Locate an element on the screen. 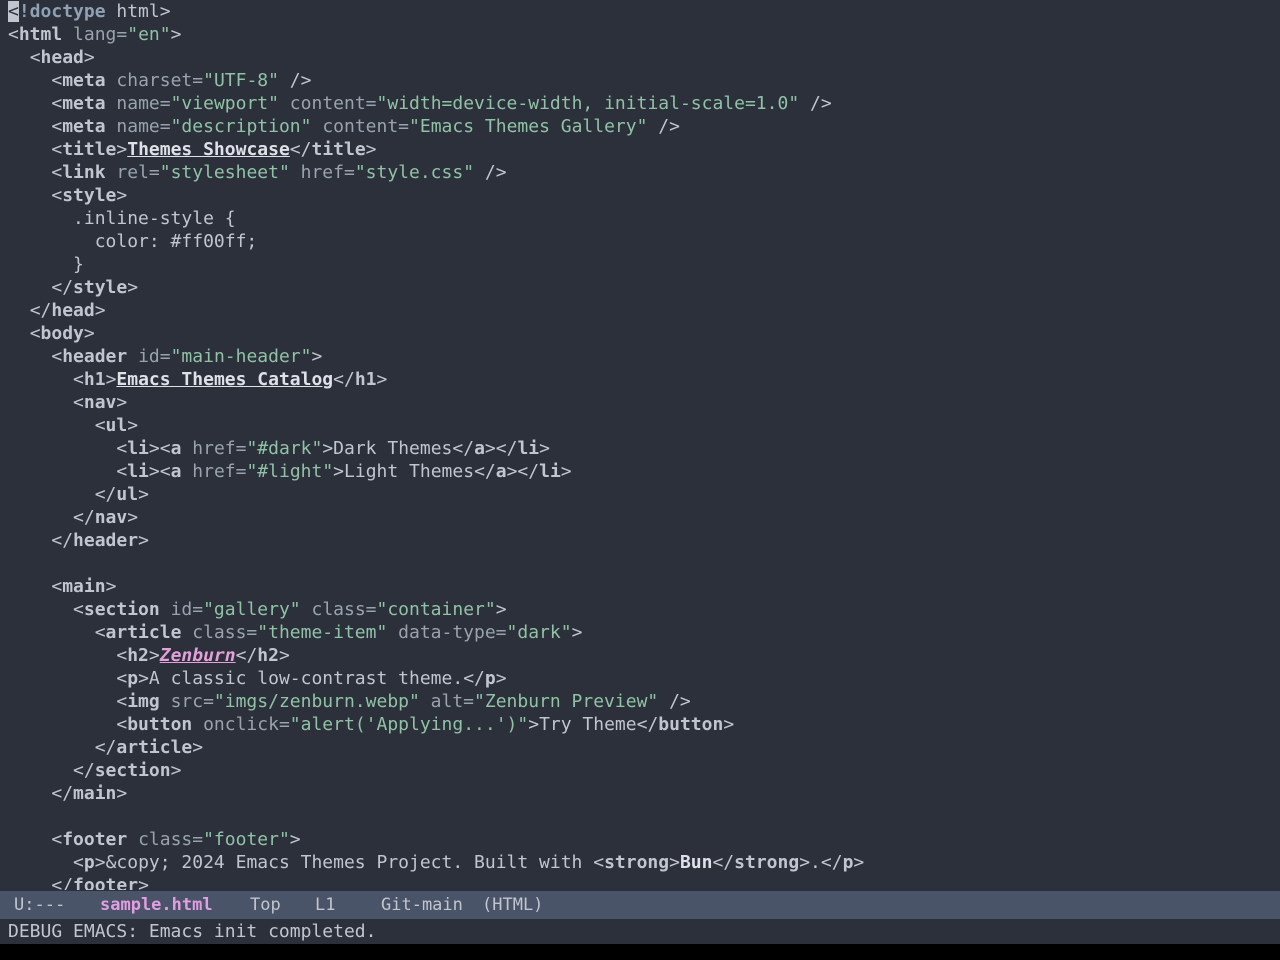 Image resolution: width=1280 pixels, height=960 pixels. code-line: <meta charset="UTF-8" /> is located at coordinates (159, 80).